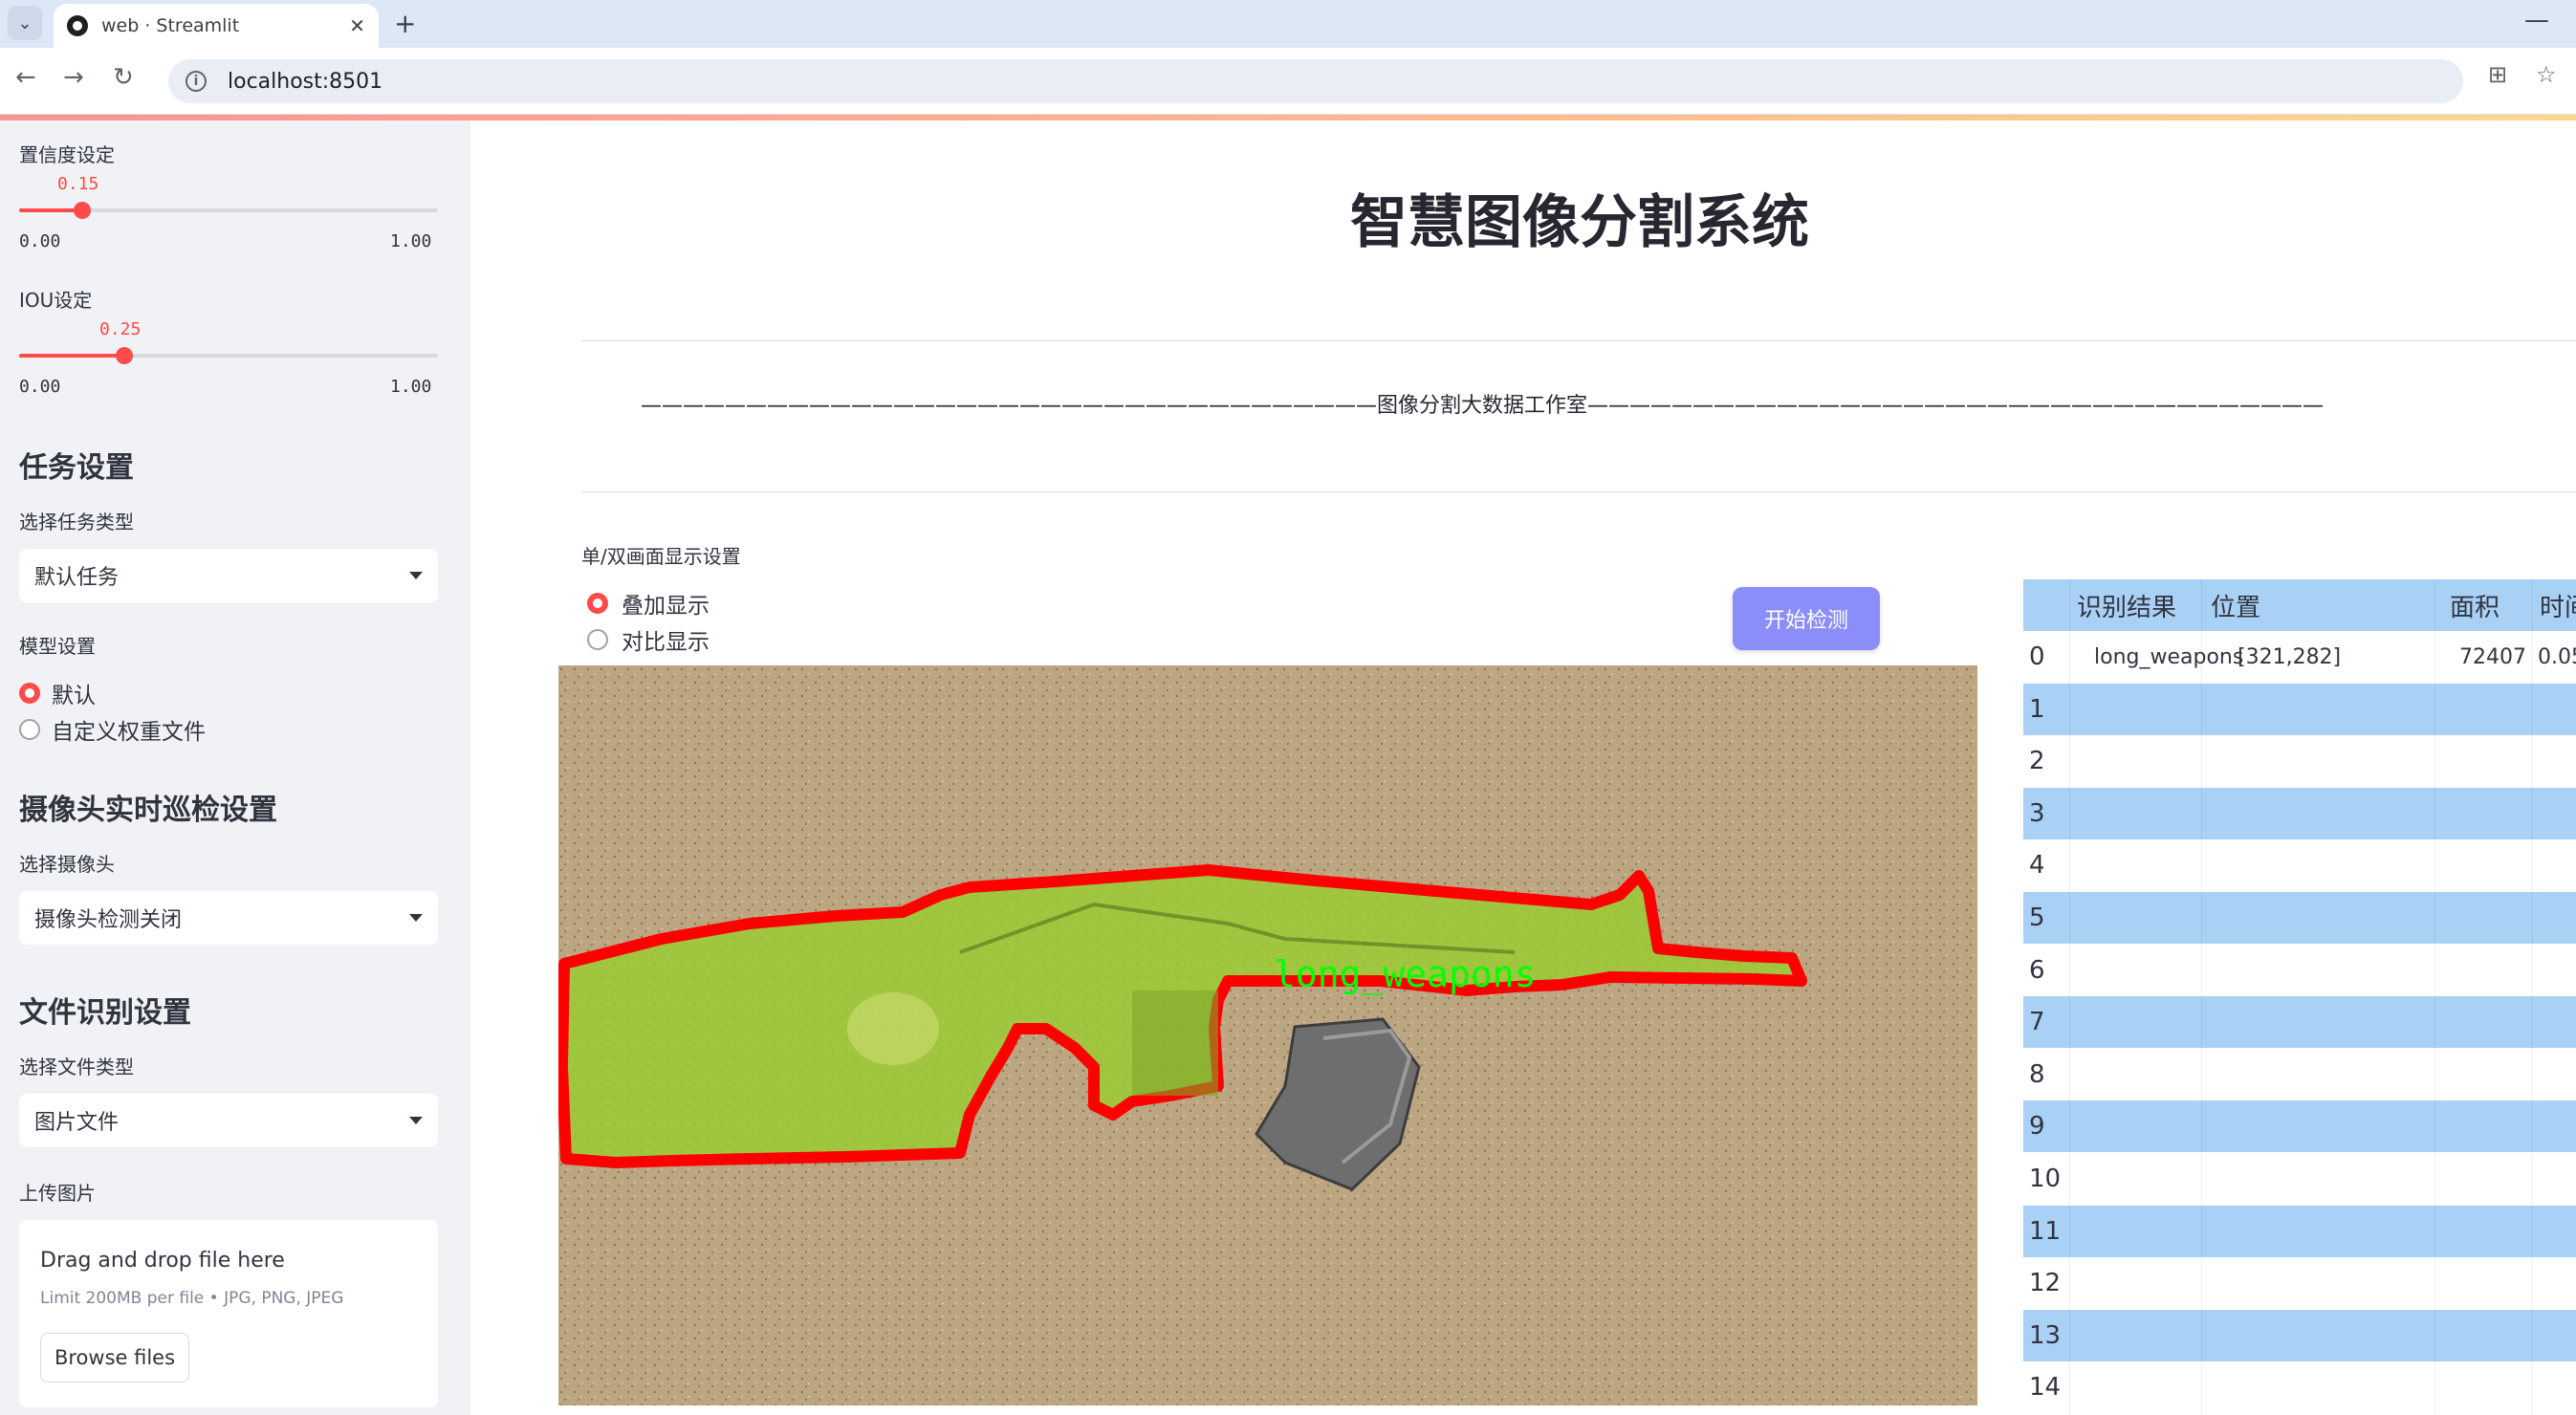 The height and width of the screenshot is (1415, 2576). What do you see at coordinates (192, 1299) in the screenshot?
I see `dropzone-limit: Limit 200MB per file • JPG, PNG, JPEG` at bounding box center [192, 1299].